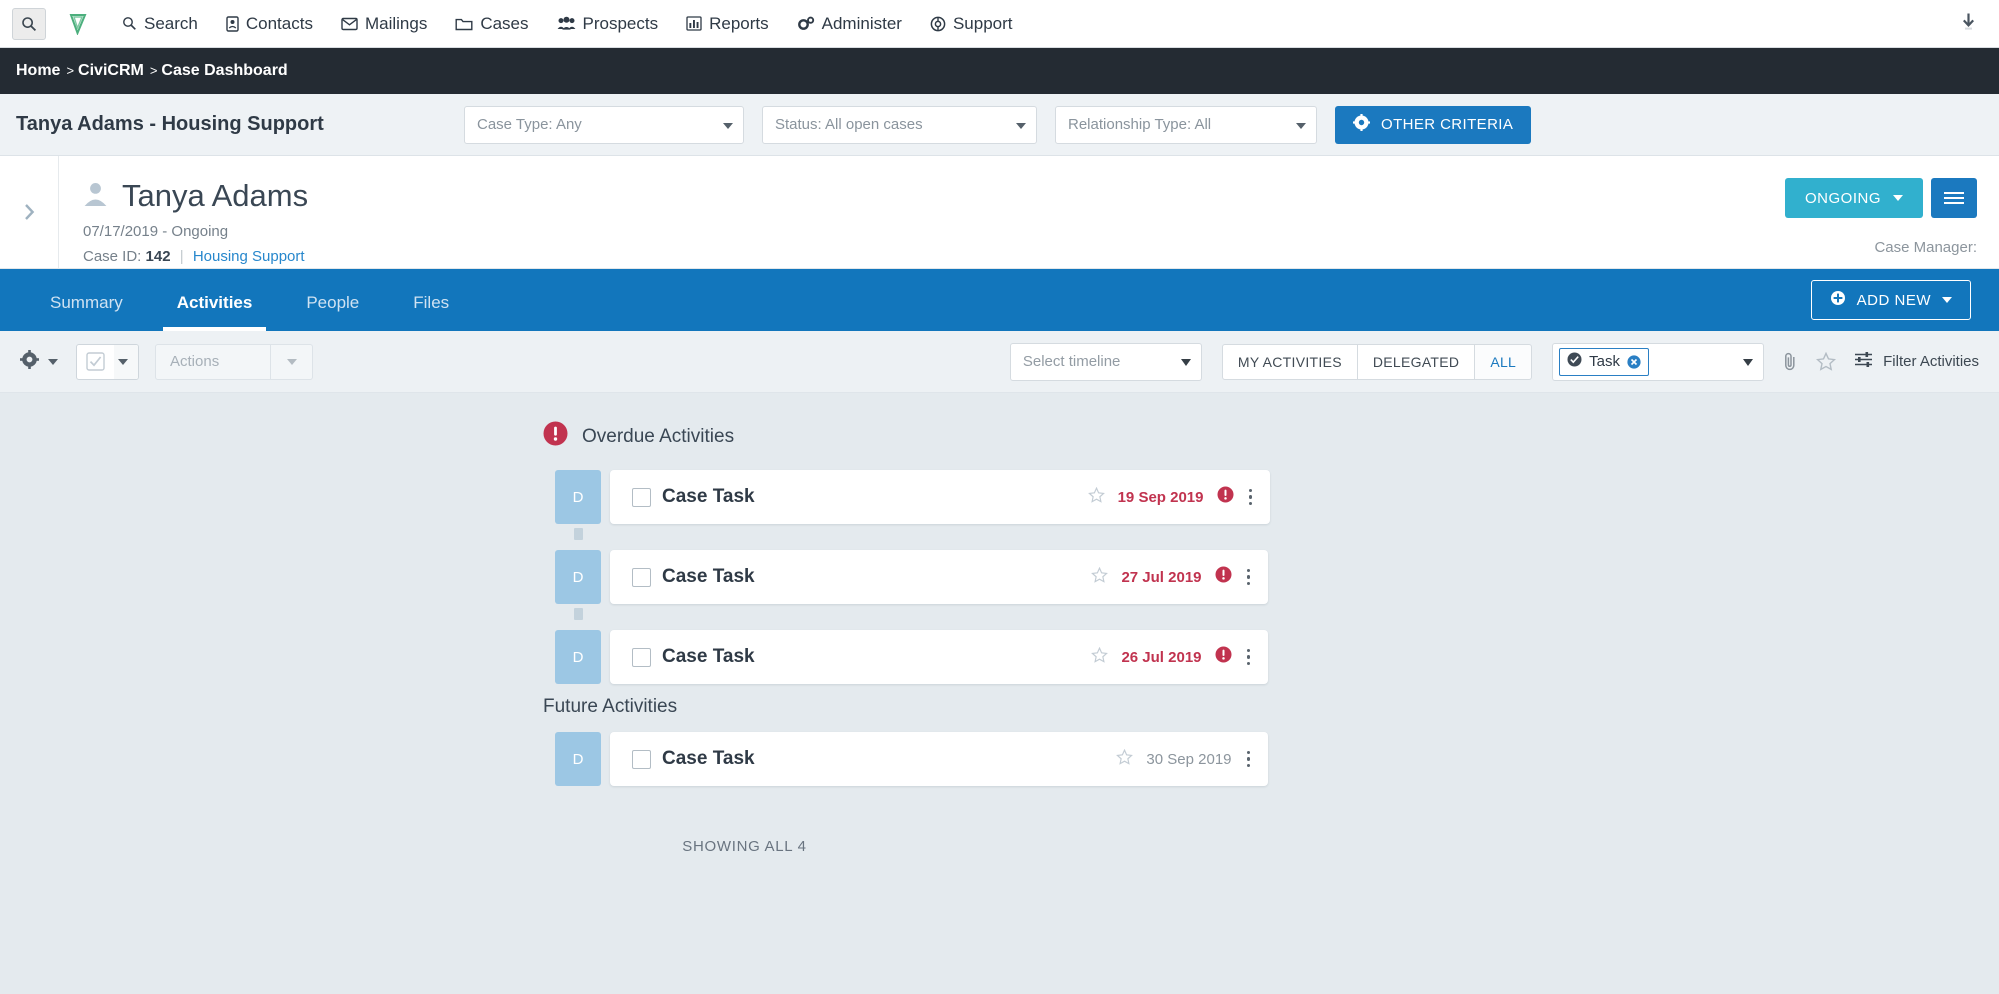 Image resolution: width=1999 pixels, height=994 pixels. What do you see at coordinates (1289, 361) in the screenshot?
I see `segment-my-activities: MY ACTIVITIES` at bounding box center [1289, 361].